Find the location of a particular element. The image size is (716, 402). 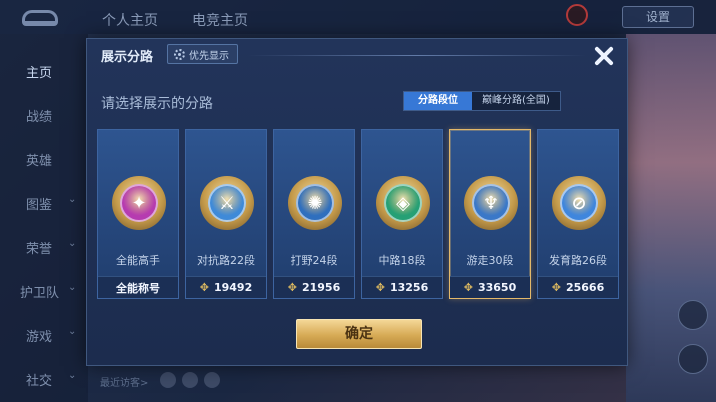

all-round-title: 全能称号 is located at coordinates (138, 288).